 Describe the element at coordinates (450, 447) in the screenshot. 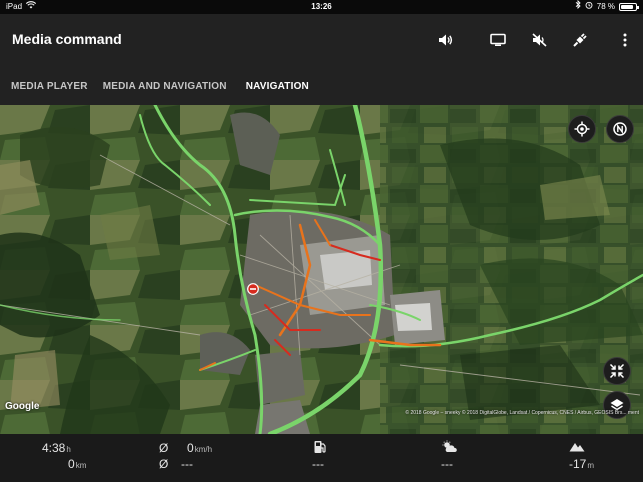

I see `weather-cloud-sun-icon` at that location.